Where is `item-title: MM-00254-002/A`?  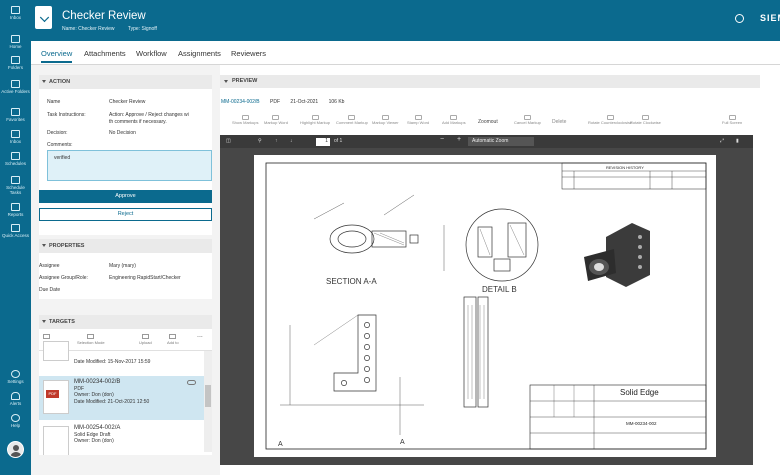 item-title: MM-00254-002/A is located at coordinates (97, 428).